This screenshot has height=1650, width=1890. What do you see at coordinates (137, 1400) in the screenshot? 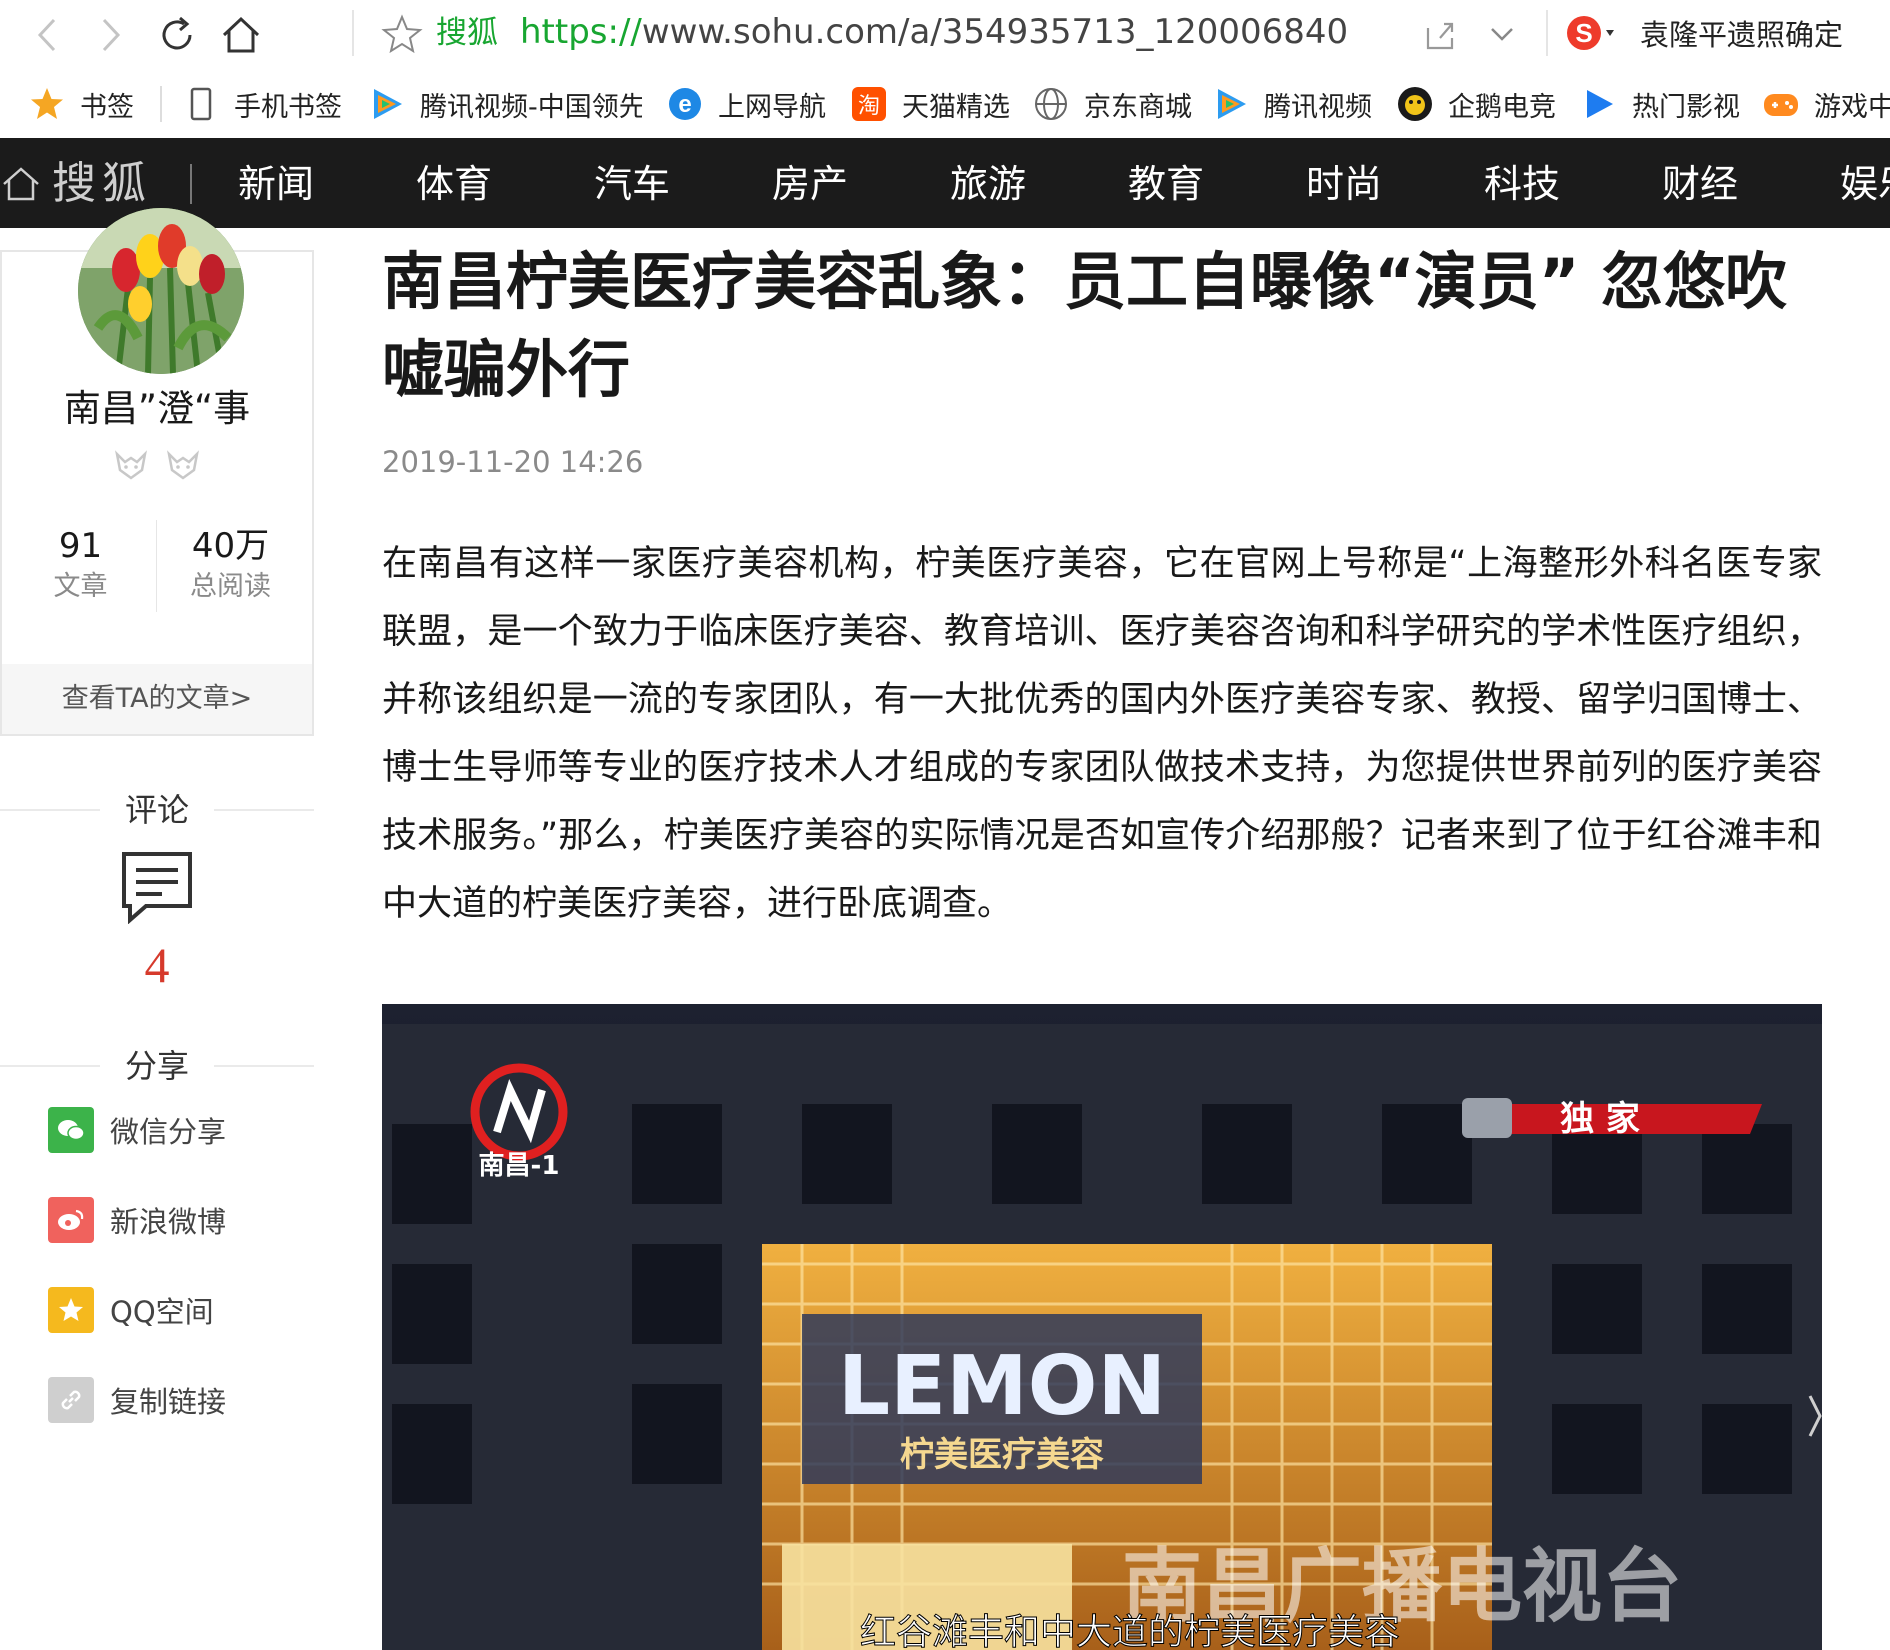
I see `copy-link-button: 复制链接` at bounding box center [137, 1400].